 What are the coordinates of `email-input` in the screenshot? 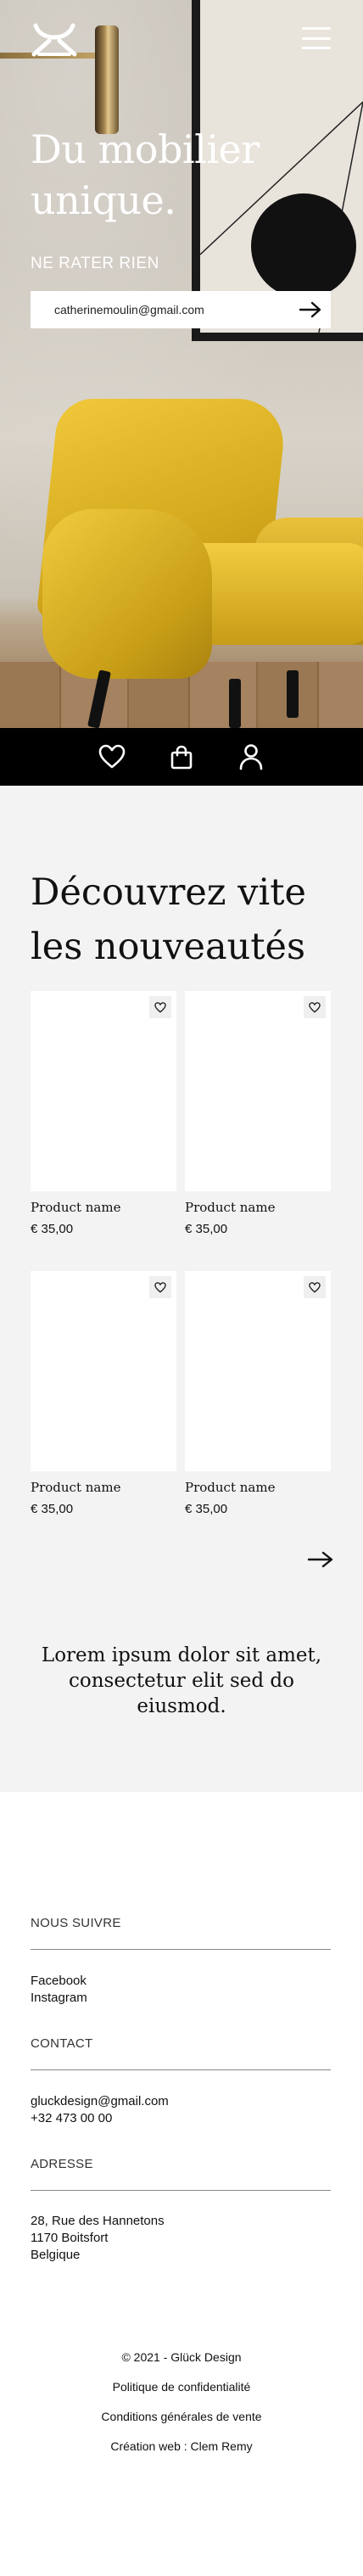 It's located at (167, 310).